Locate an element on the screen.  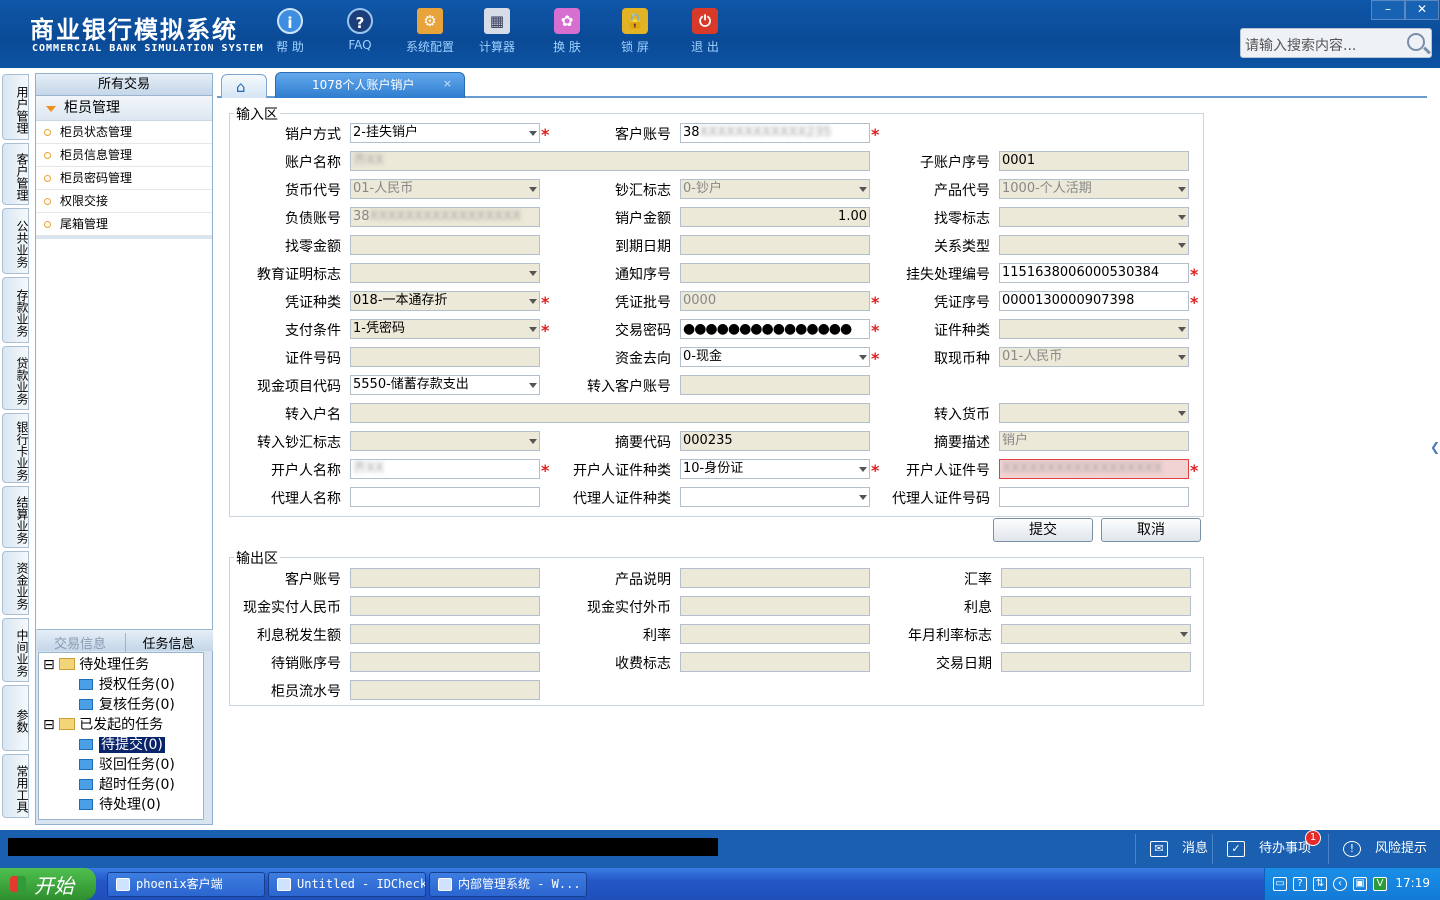
change-amount-field is located at coordinates (445, 245).